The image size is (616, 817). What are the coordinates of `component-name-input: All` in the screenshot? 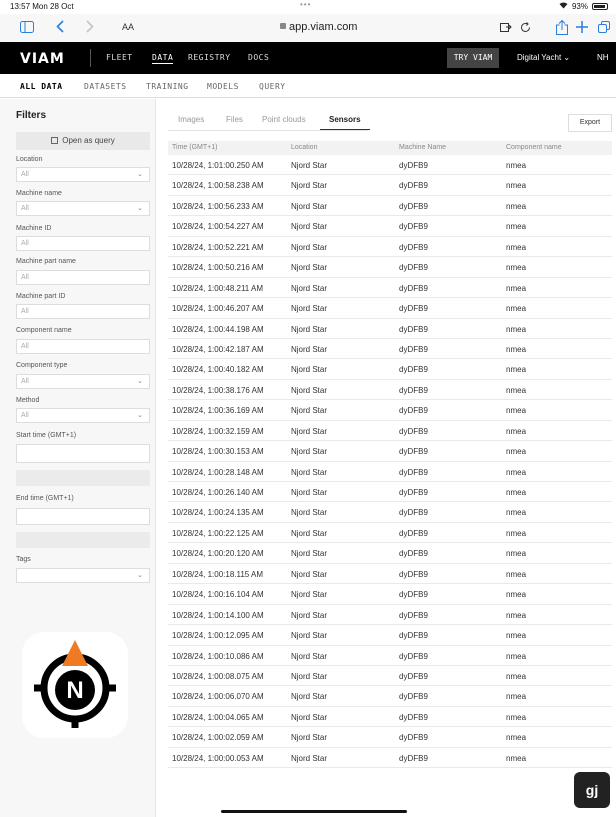 It's located at (83, 346).